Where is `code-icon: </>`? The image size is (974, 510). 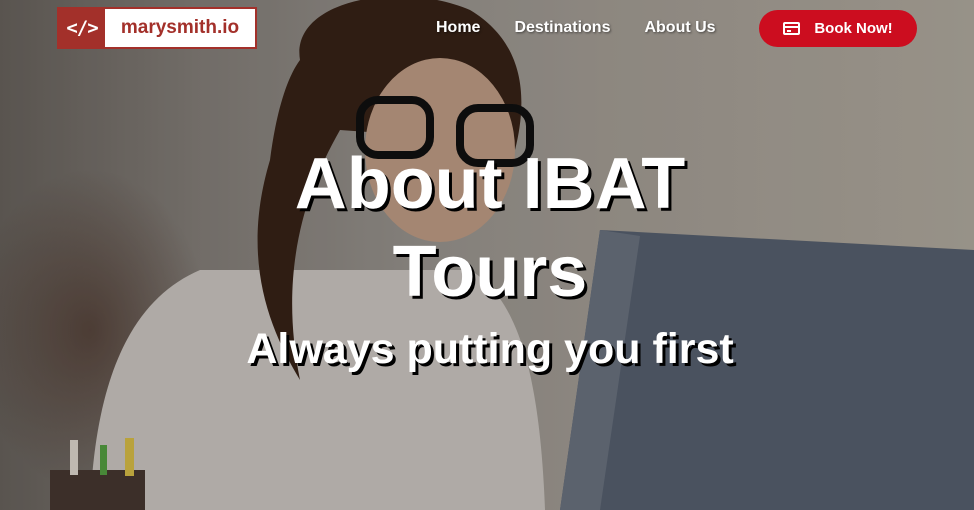 code-icon: </> is located at coordinates (82, 28).